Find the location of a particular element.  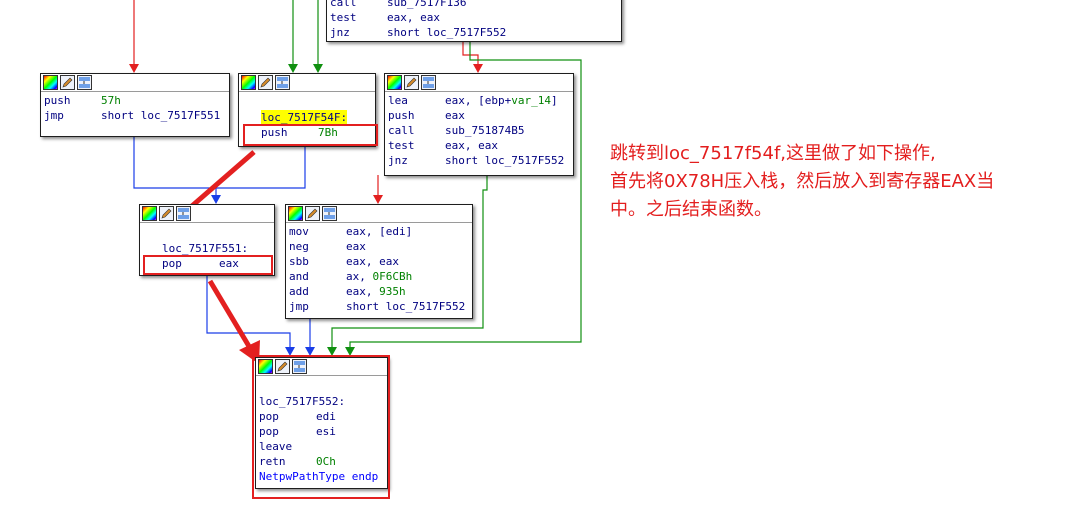

annotation-line-1: 跳转到loc_7517f54f,这里做了如下操作, is located at coordinates (773, 153).